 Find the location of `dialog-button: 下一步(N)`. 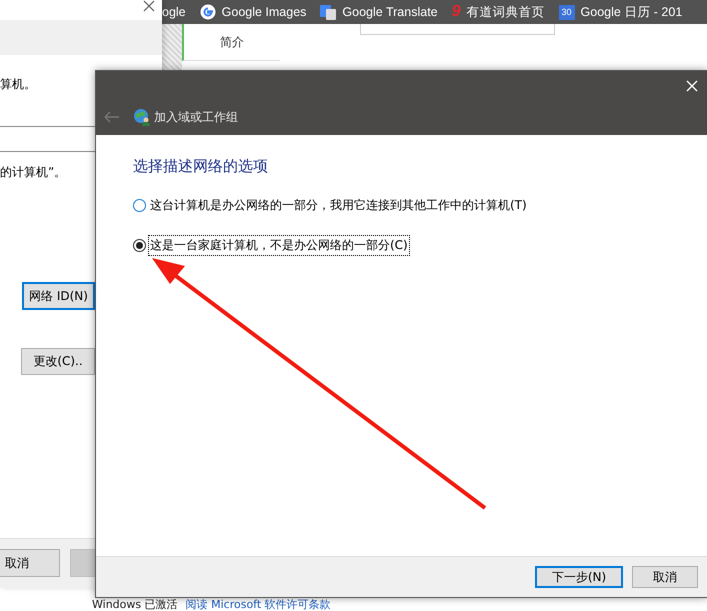

dialog-button: 下一步(N) is located at coordinates (579, 577).